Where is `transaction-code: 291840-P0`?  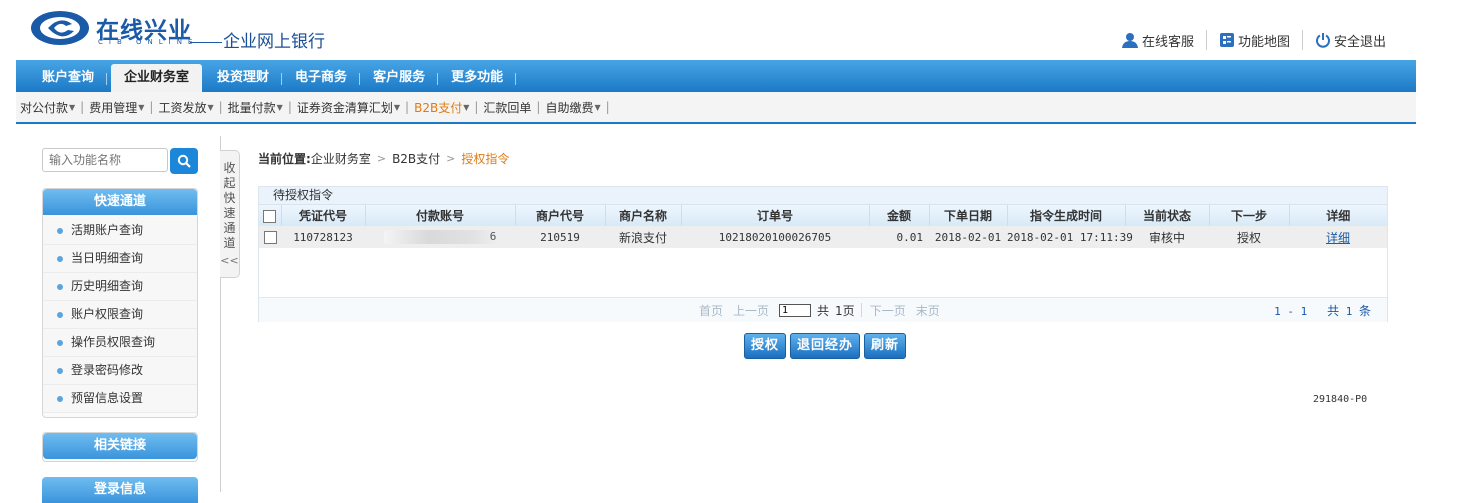 transaction-code: 291840-P0 is located at coordinates (1340, 399).